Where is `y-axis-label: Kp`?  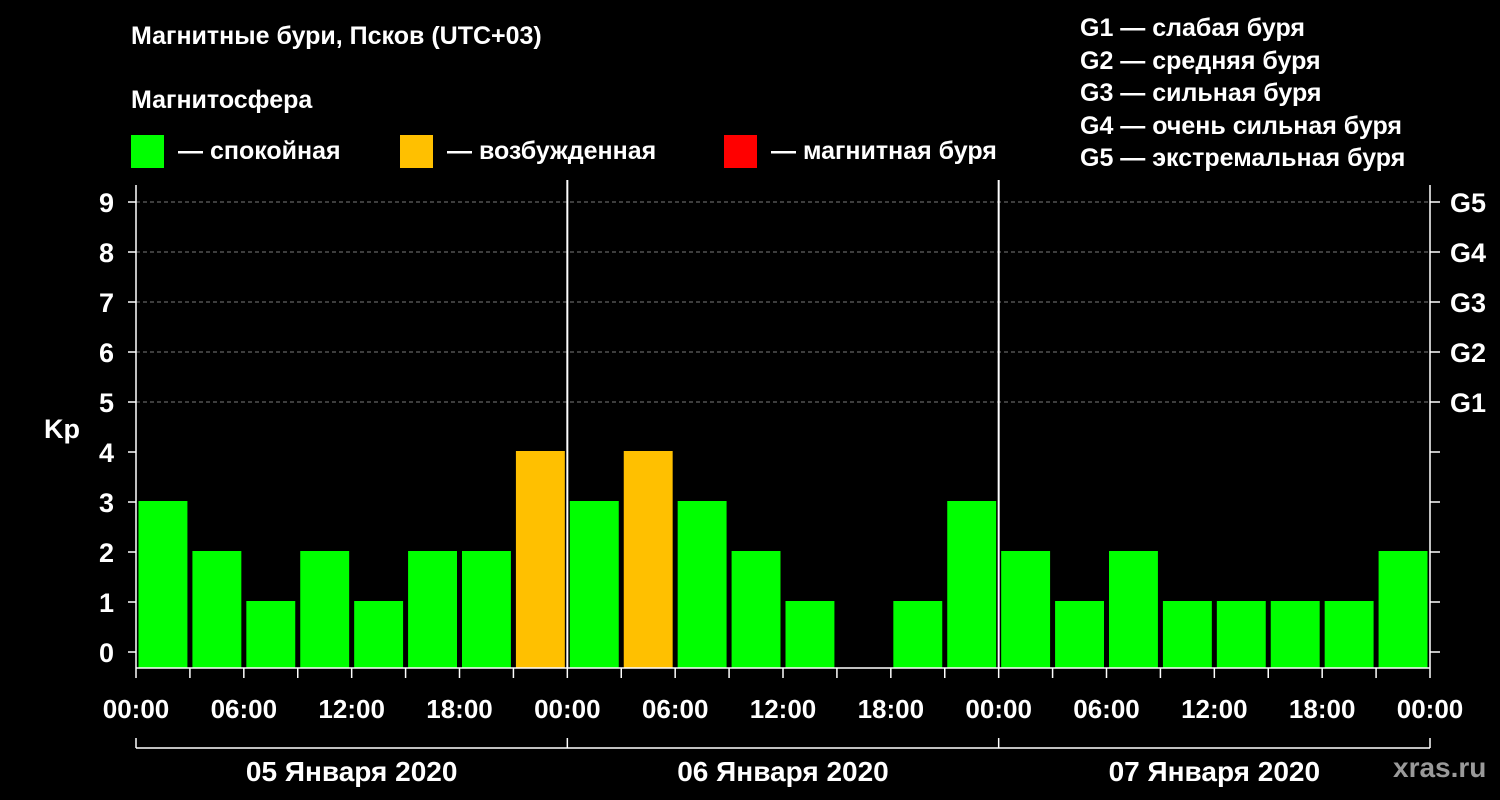 y-axis-label: Kp is located at coordinates (62, 429).